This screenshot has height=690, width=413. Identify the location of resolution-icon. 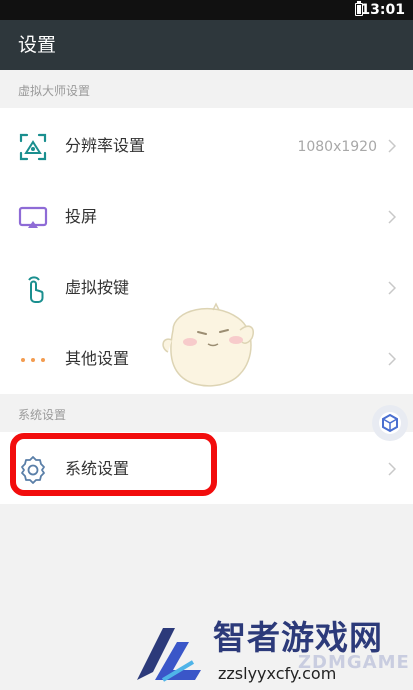
(33, 147).